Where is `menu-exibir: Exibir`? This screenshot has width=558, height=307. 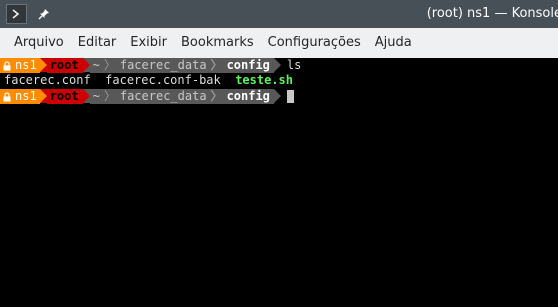
menu-exibir: Exibir is located at coordinates (148, 43).